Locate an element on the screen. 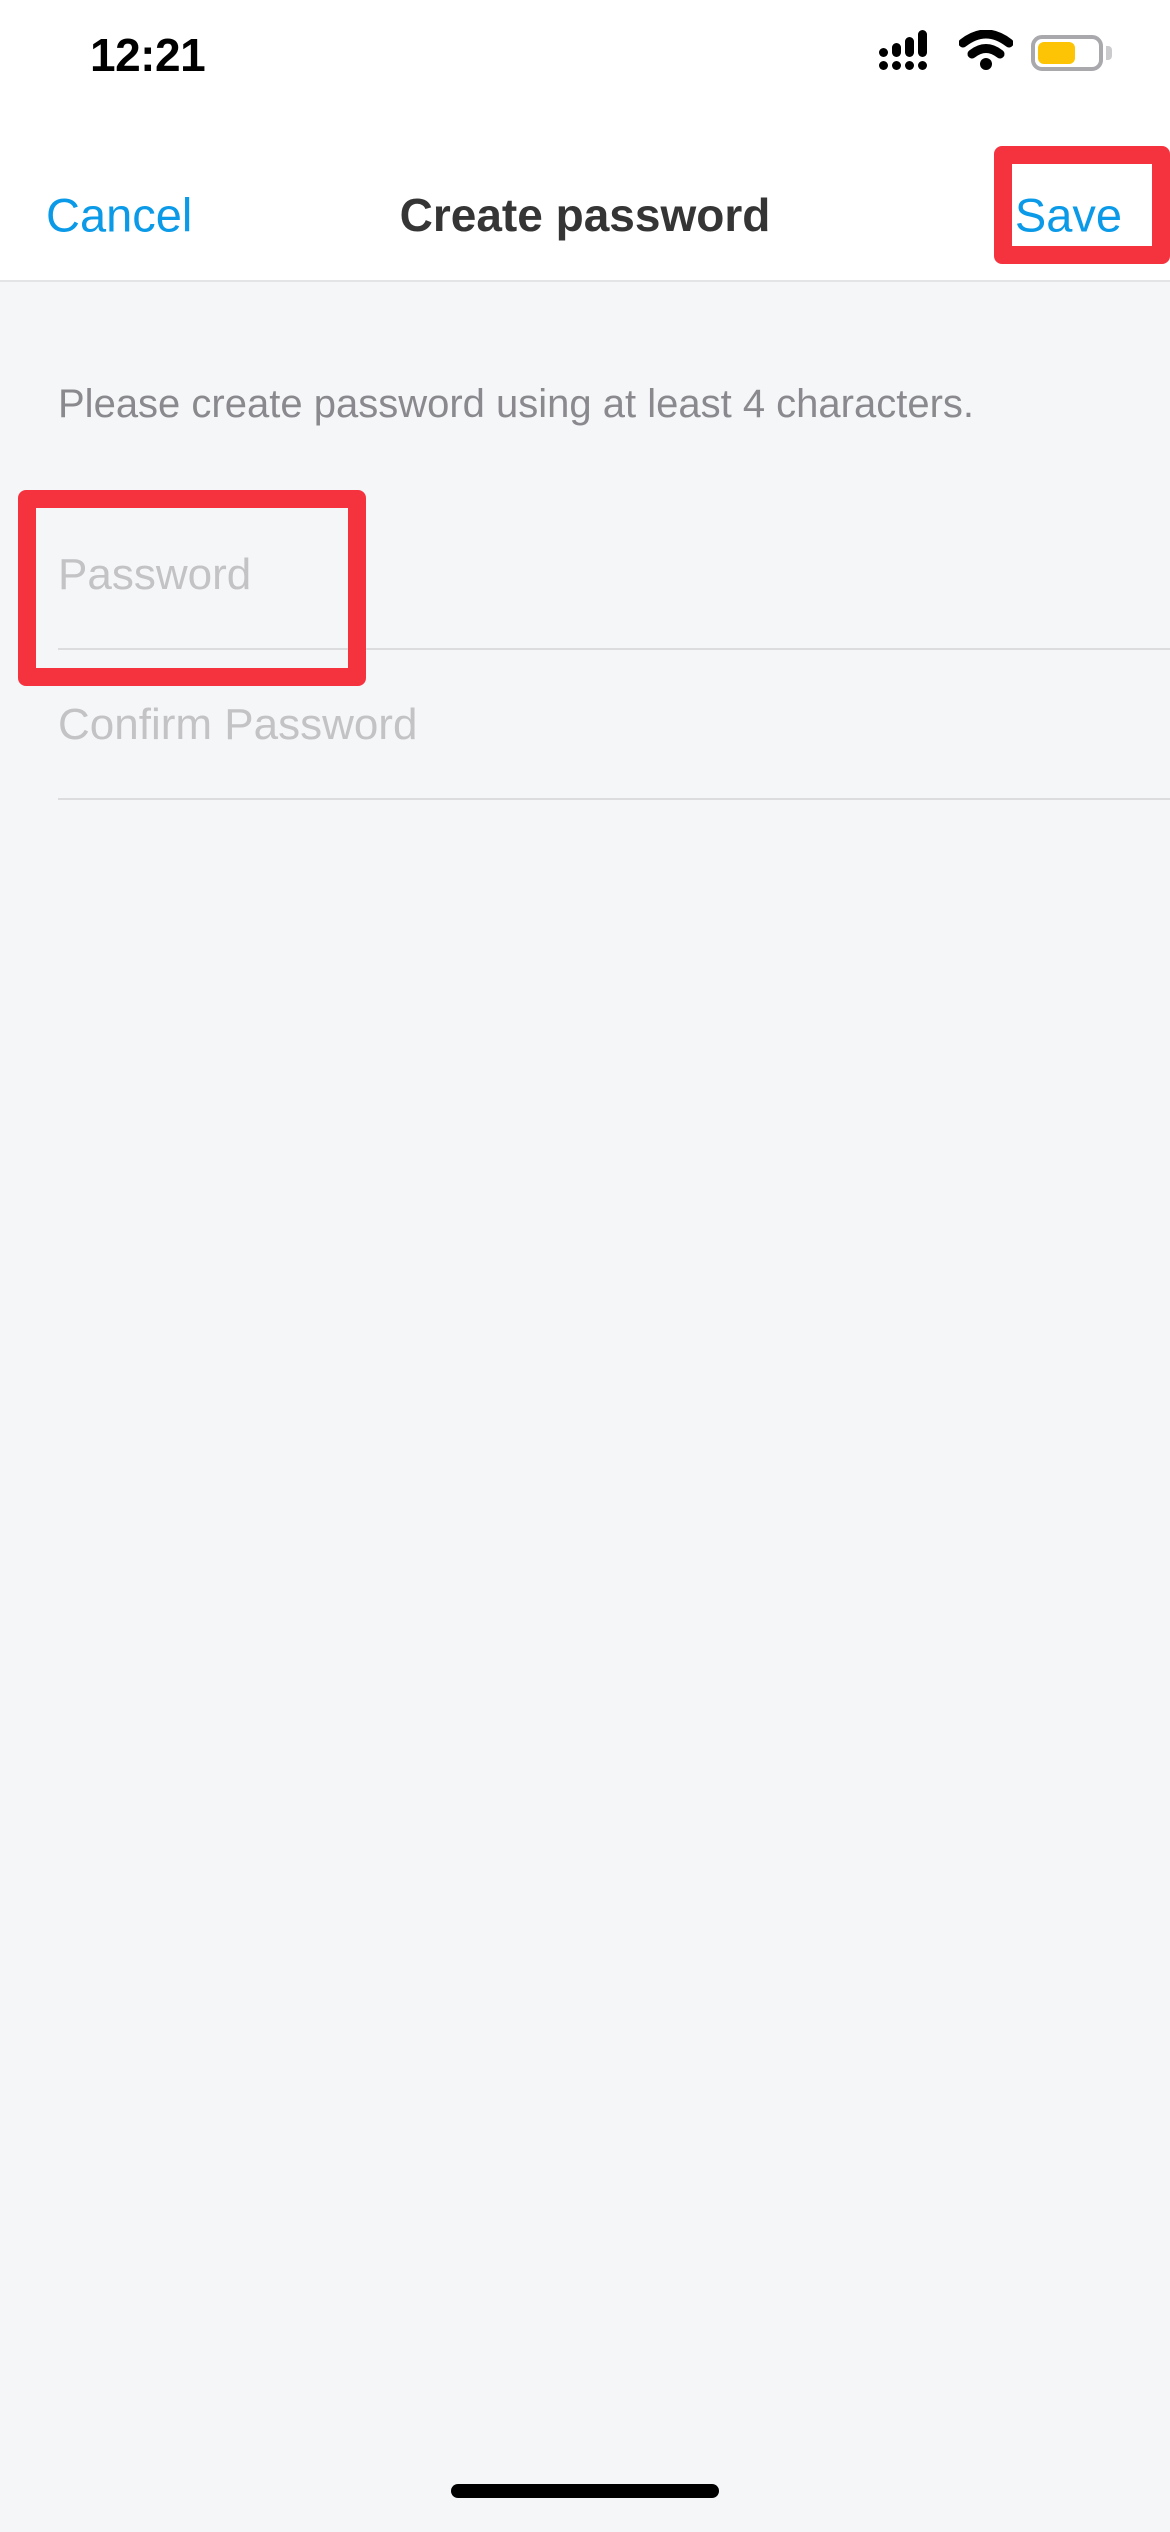 This screenshot has height=2532, width=1170. battery-icon is located at coordinates (1071, 52).